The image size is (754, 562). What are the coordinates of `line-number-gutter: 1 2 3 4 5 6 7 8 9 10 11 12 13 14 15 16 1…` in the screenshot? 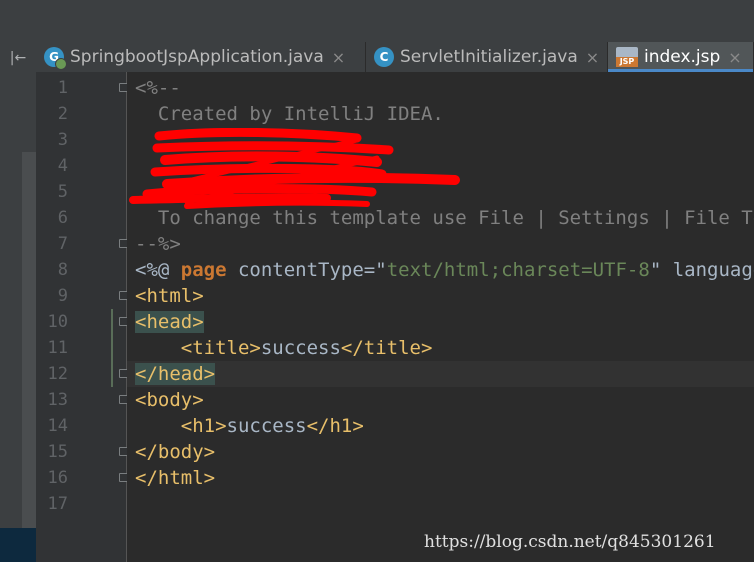 It's located at (82, 317).